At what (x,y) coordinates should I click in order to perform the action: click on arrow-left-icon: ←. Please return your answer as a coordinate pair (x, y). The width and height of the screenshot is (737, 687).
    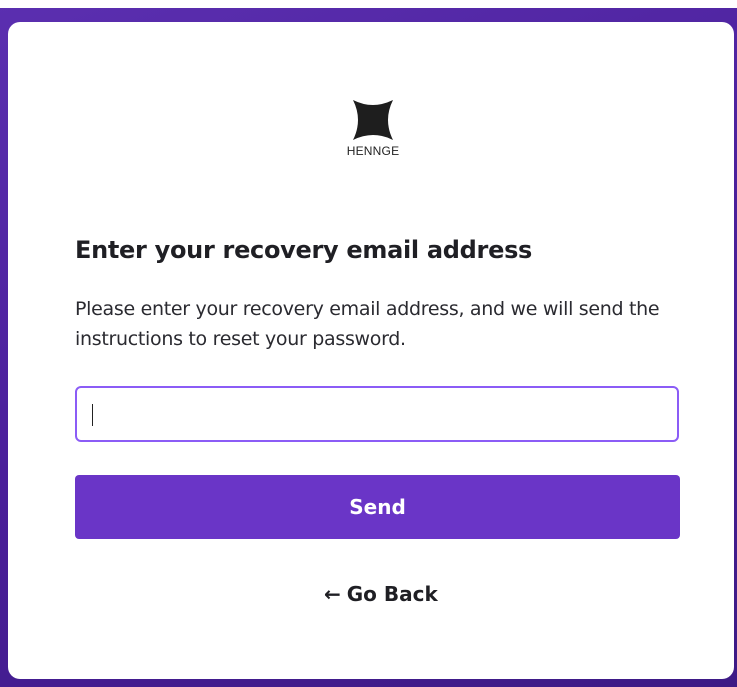
    Looking at the image, I should click on (332, 594).